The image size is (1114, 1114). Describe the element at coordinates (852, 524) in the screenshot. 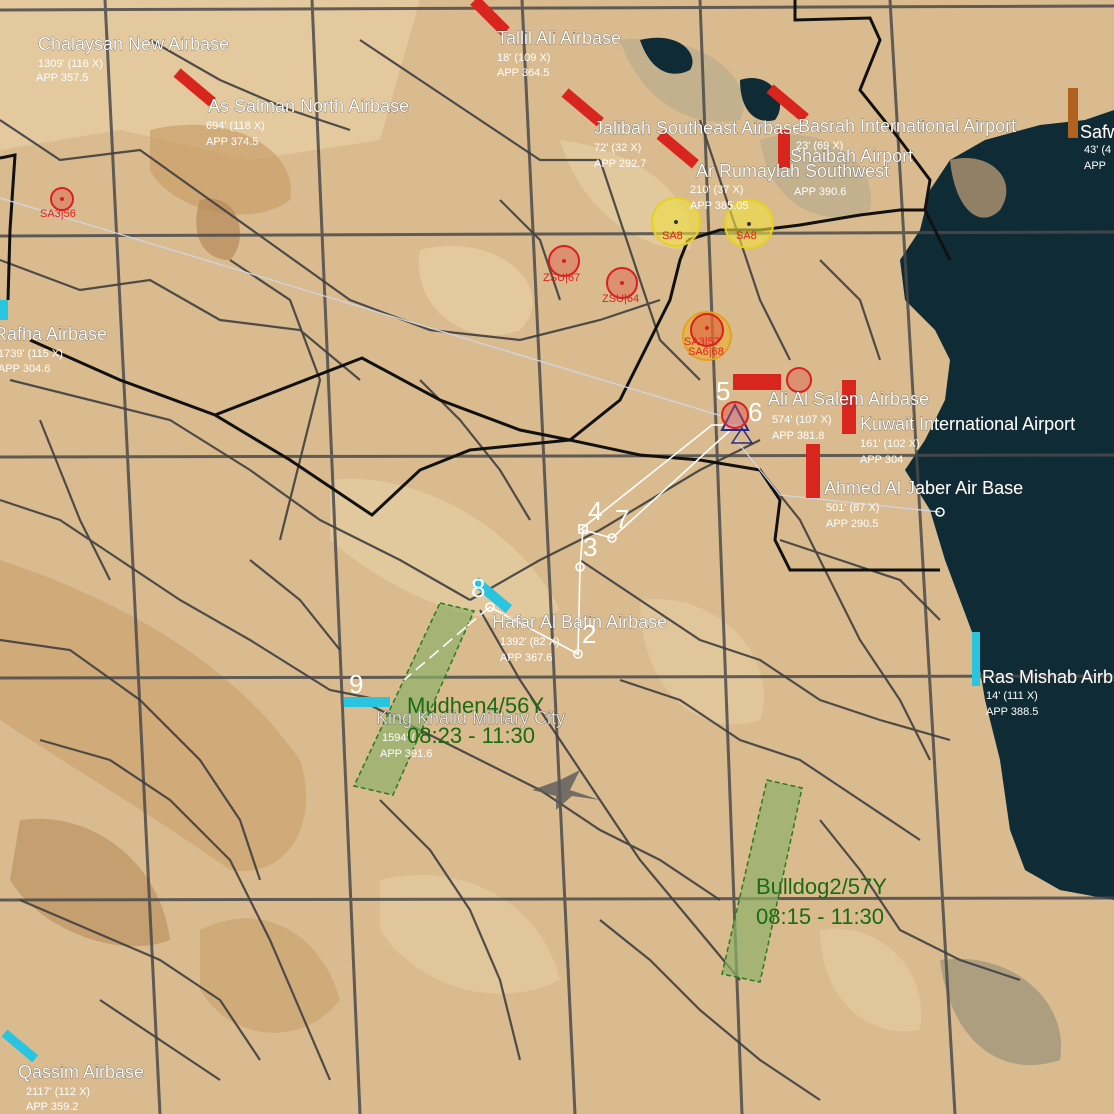

I see `airbase-app: APP 290.5` at that location.